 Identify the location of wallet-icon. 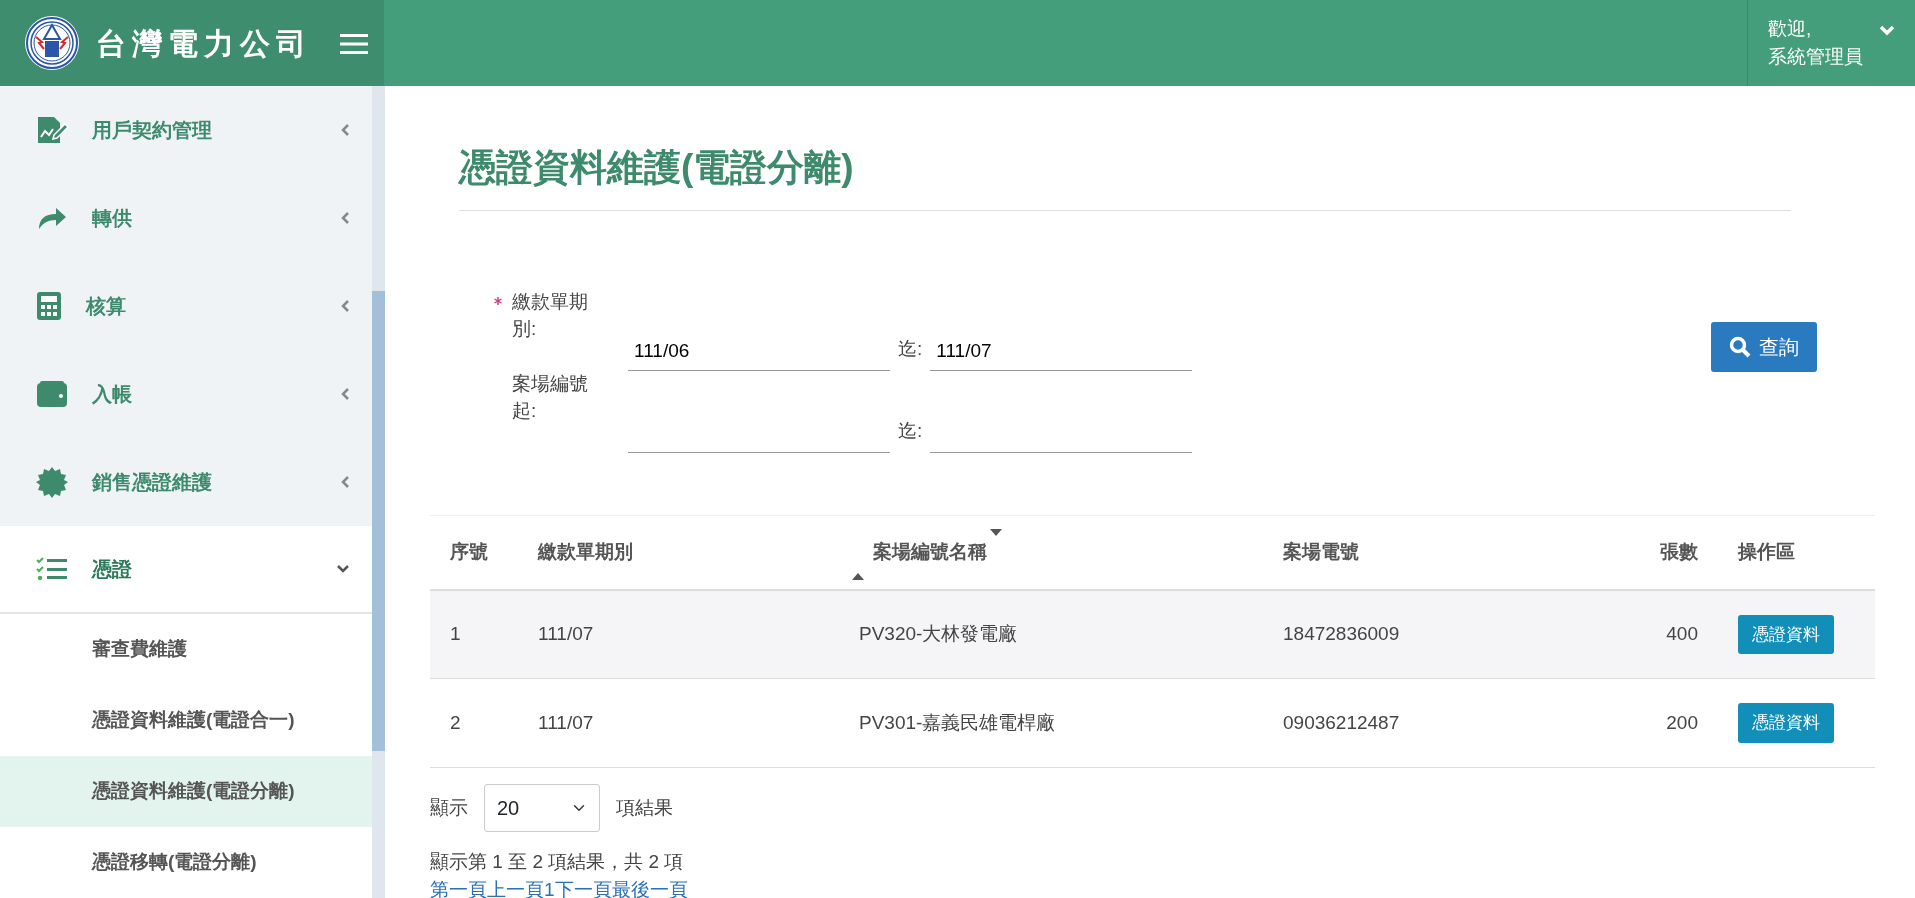
(52, 394).